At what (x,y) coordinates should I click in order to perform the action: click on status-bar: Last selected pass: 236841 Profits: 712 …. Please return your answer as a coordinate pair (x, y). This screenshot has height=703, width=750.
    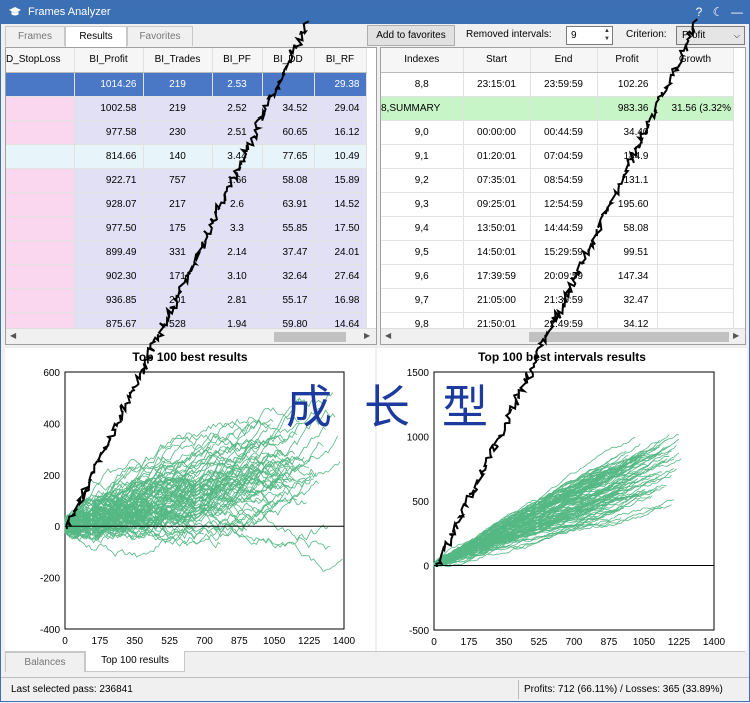
    Looking at the image, I should click on (375, 689).